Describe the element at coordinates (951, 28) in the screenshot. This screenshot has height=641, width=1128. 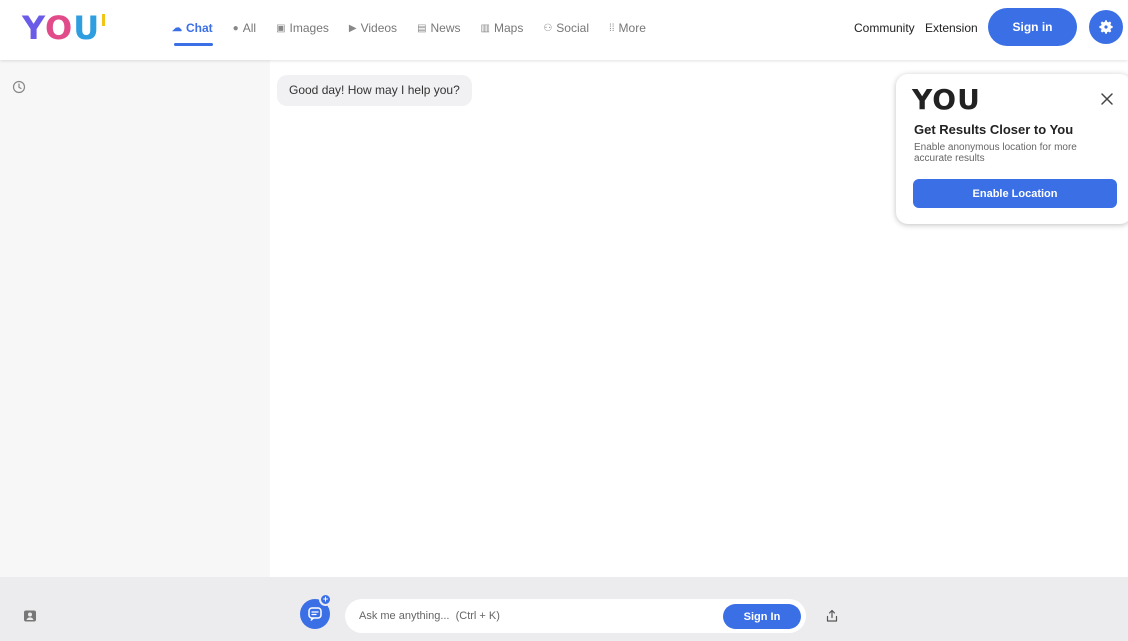
I see `extension-link: Extension` at that location.